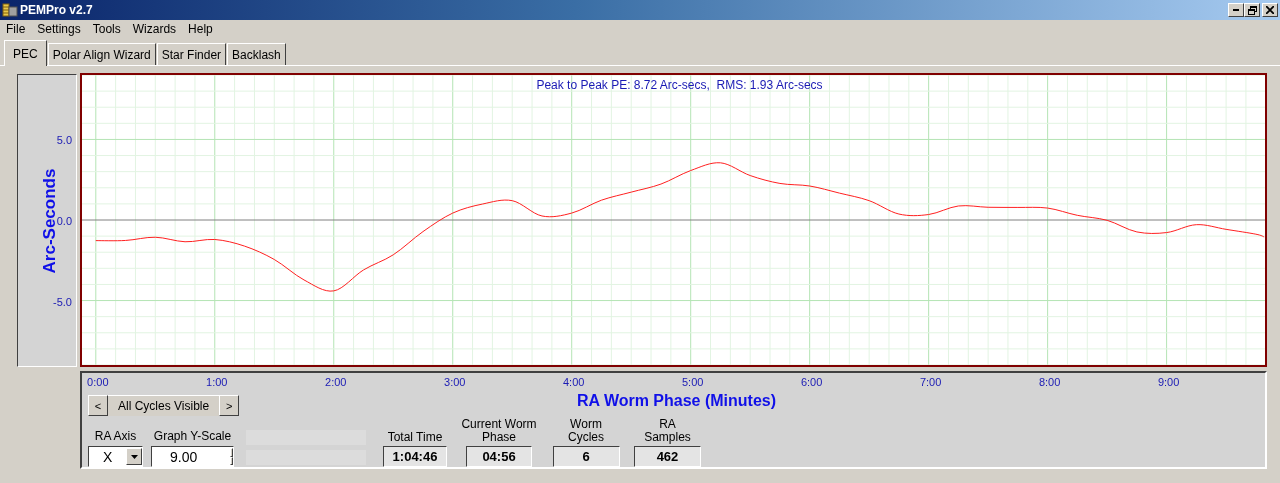  I want to click on menu-item: Tools, so click(106, 29).